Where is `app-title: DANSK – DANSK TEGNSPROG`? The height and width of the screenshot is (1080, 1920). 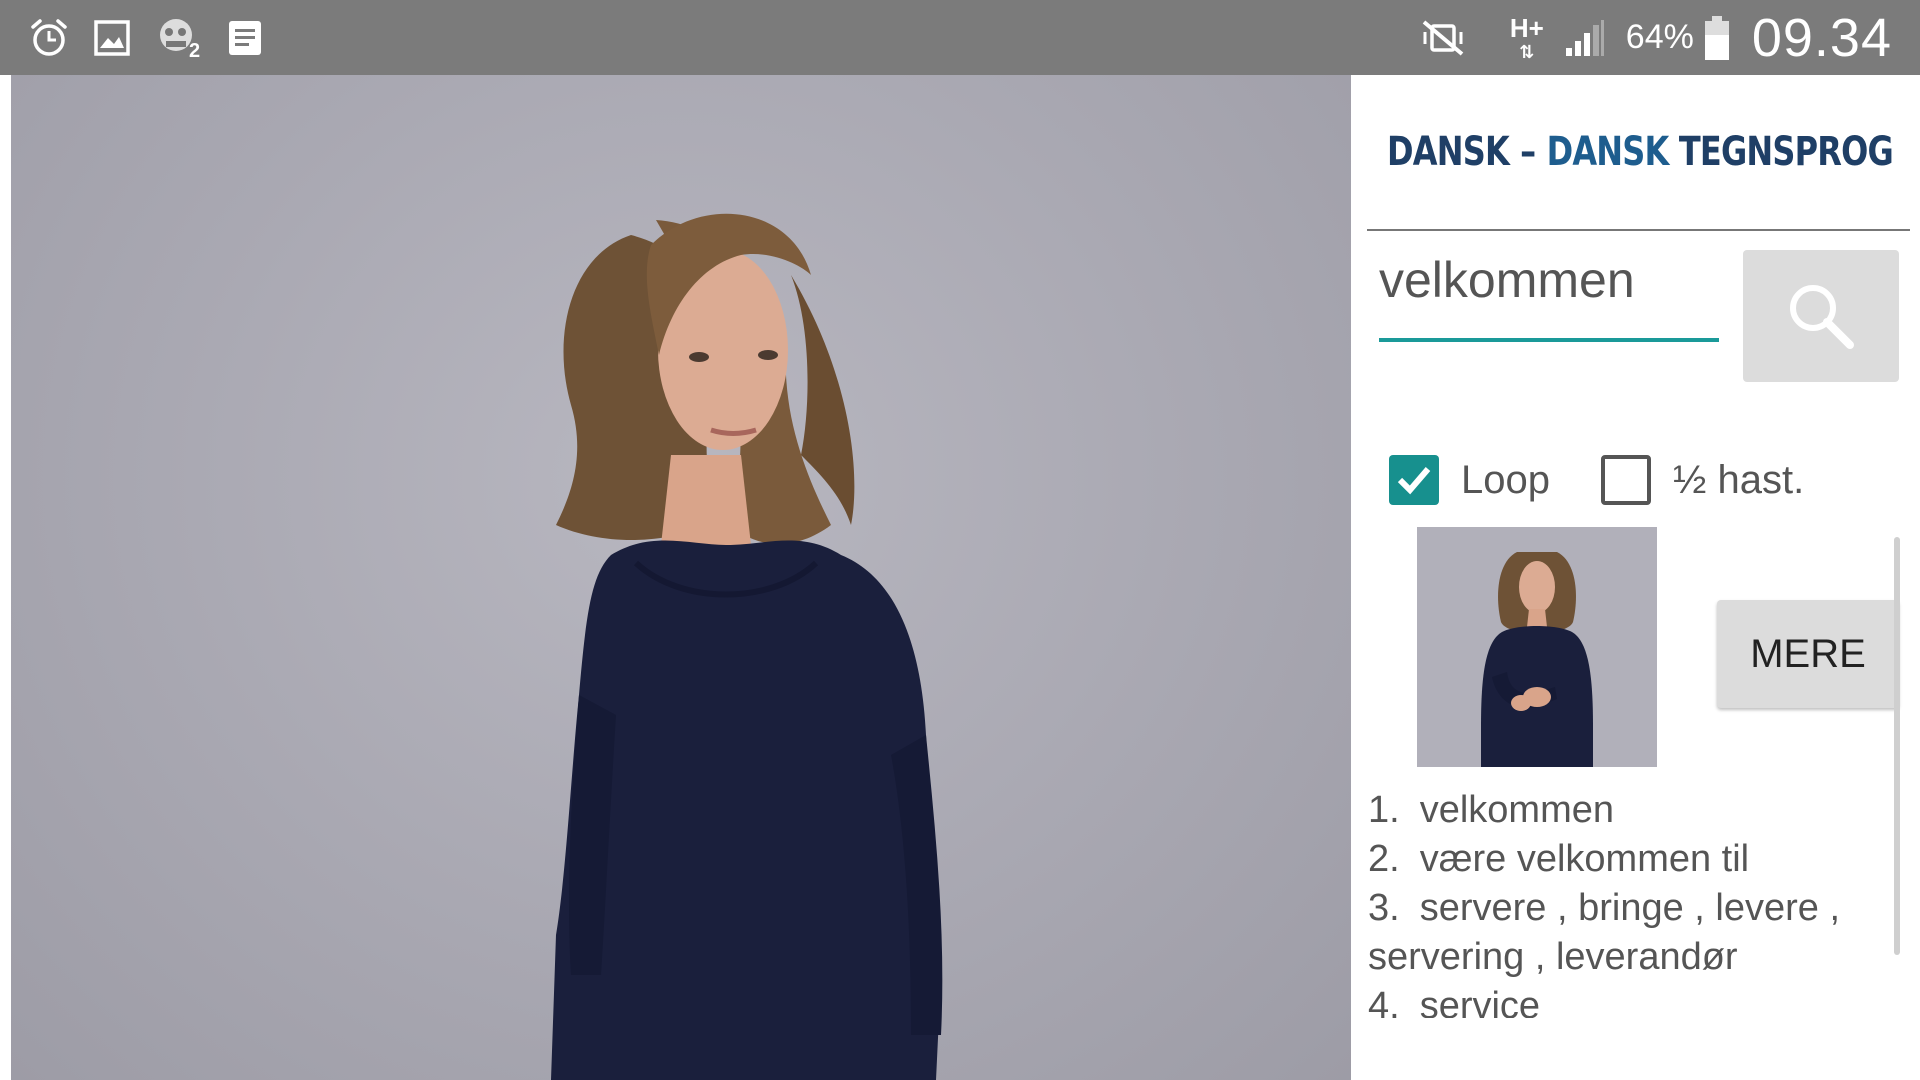
app-title: DANSK – DANSK TEGNSPROG is located at coordinates (1640, 152).